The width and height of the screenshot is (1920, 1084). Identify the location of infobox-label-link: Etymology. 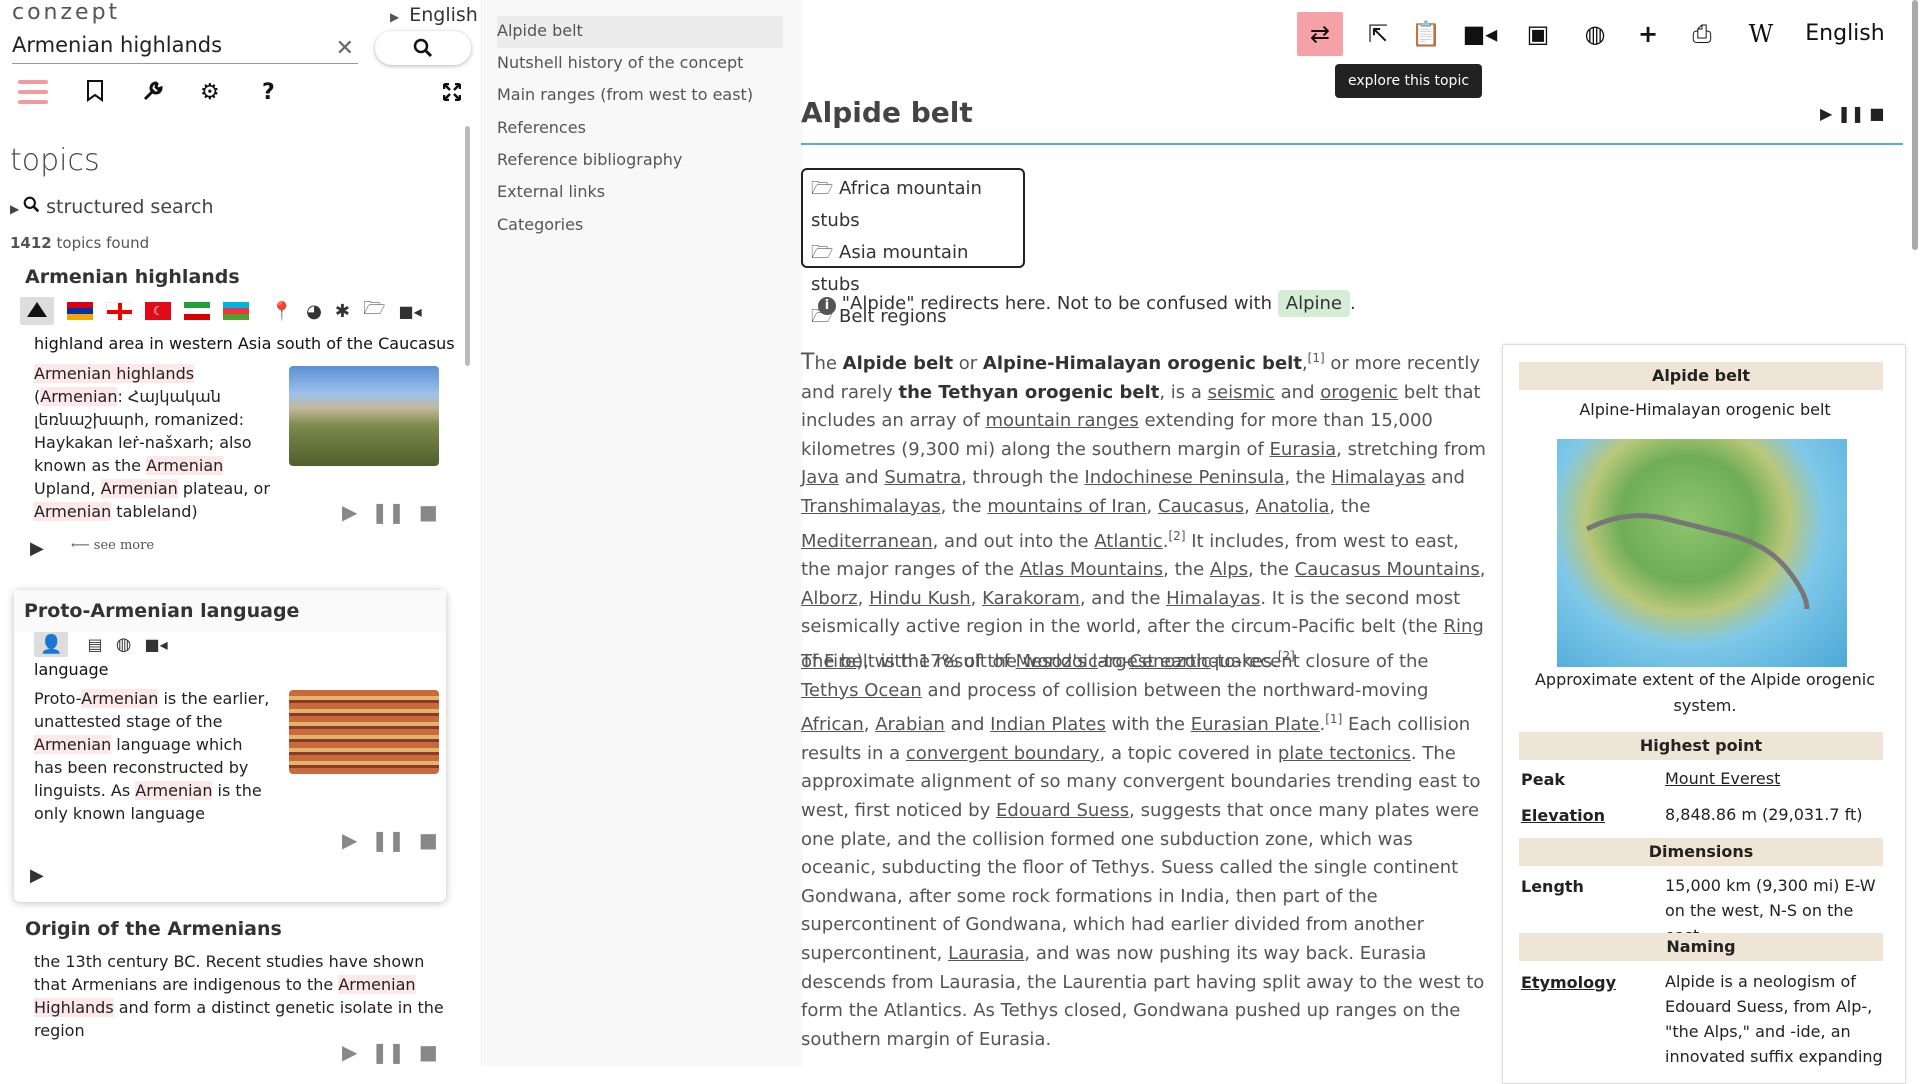
(1568, 982).